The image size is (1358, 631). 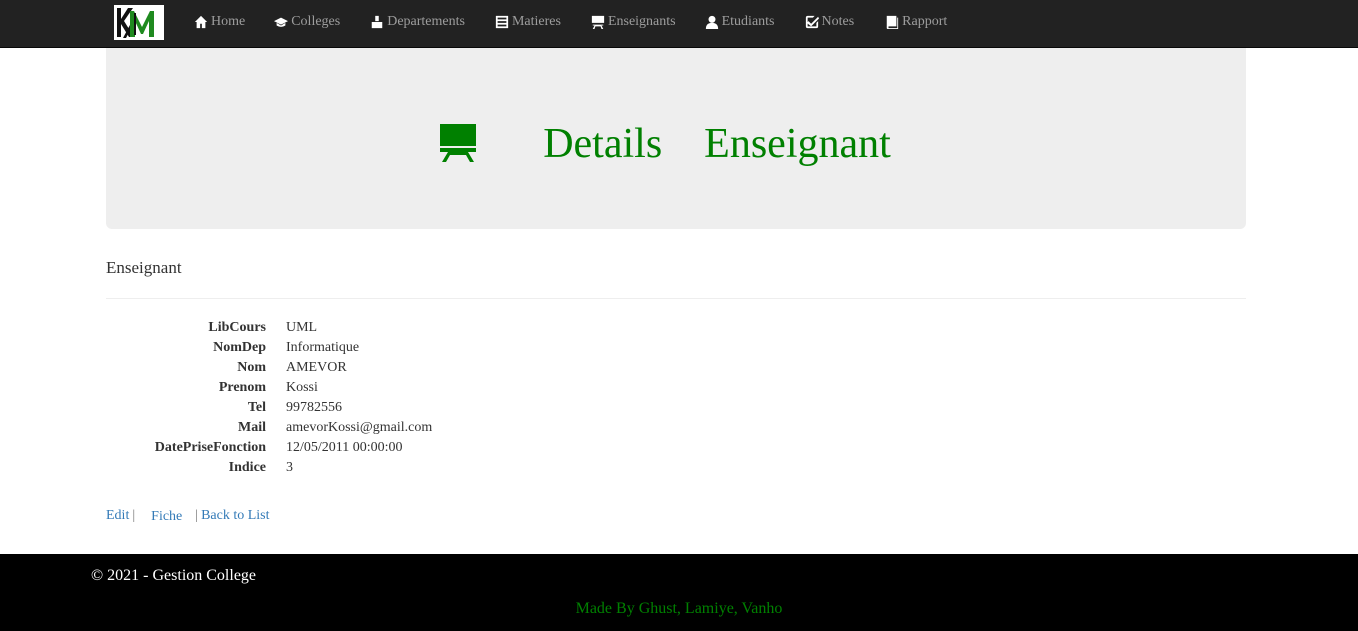 I want to click on check-icon, so click(x=812, y=22).